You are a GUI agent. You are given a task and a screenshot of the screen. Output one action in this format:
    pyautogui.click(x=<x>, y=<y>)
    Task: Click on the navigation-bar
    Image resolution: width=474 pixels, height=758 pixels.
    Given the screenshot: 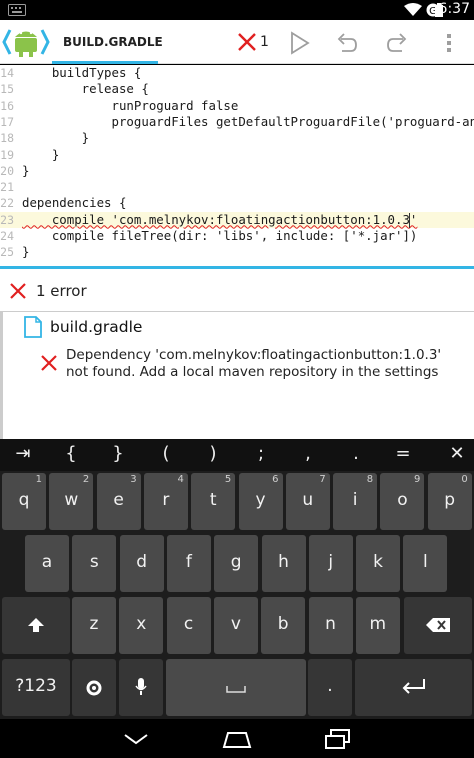 What is the action you would take?
    pyautogui.click(x=237, y=738)
    